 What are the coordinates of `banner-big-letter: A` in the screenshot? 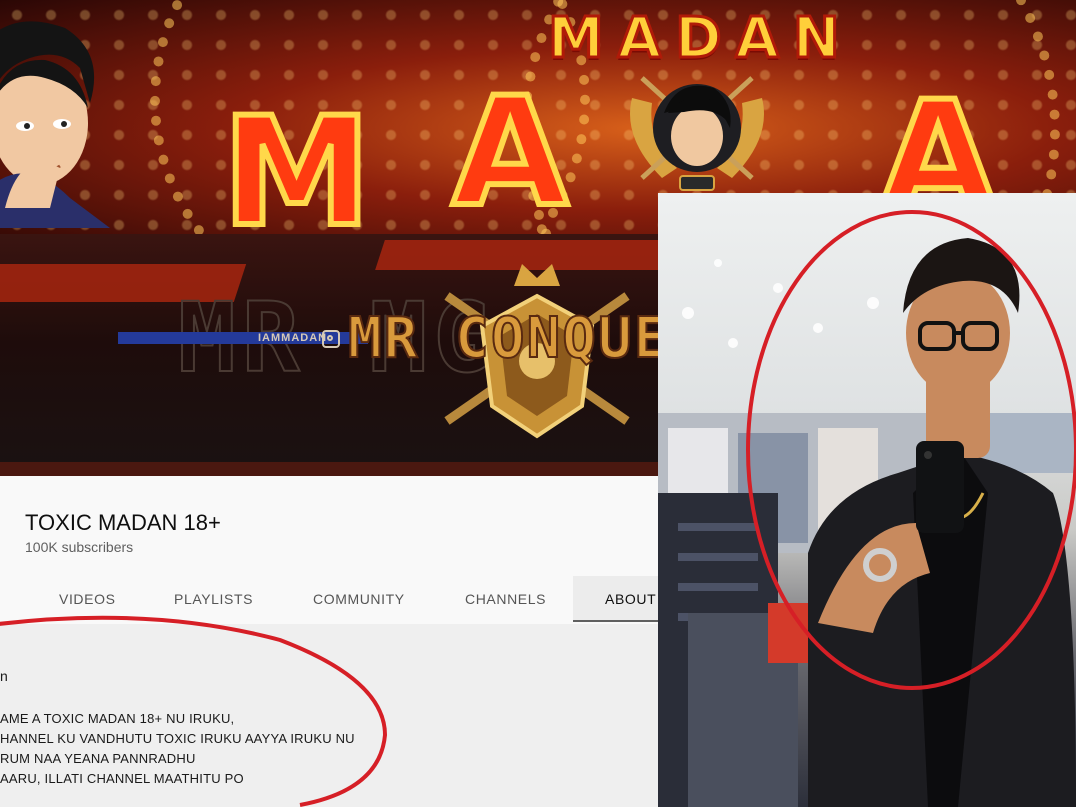 It's located at (510, 150).